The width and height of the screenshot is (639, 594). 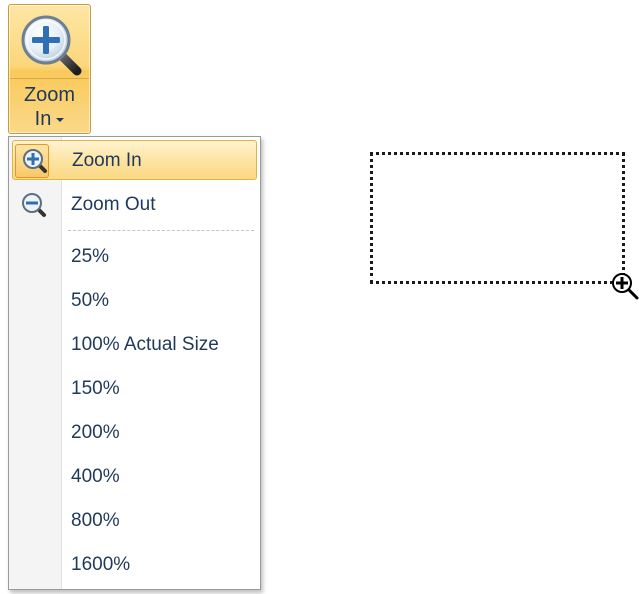 I want to click on zoom-in-magnifier-icon, so click(x=51, y=45).